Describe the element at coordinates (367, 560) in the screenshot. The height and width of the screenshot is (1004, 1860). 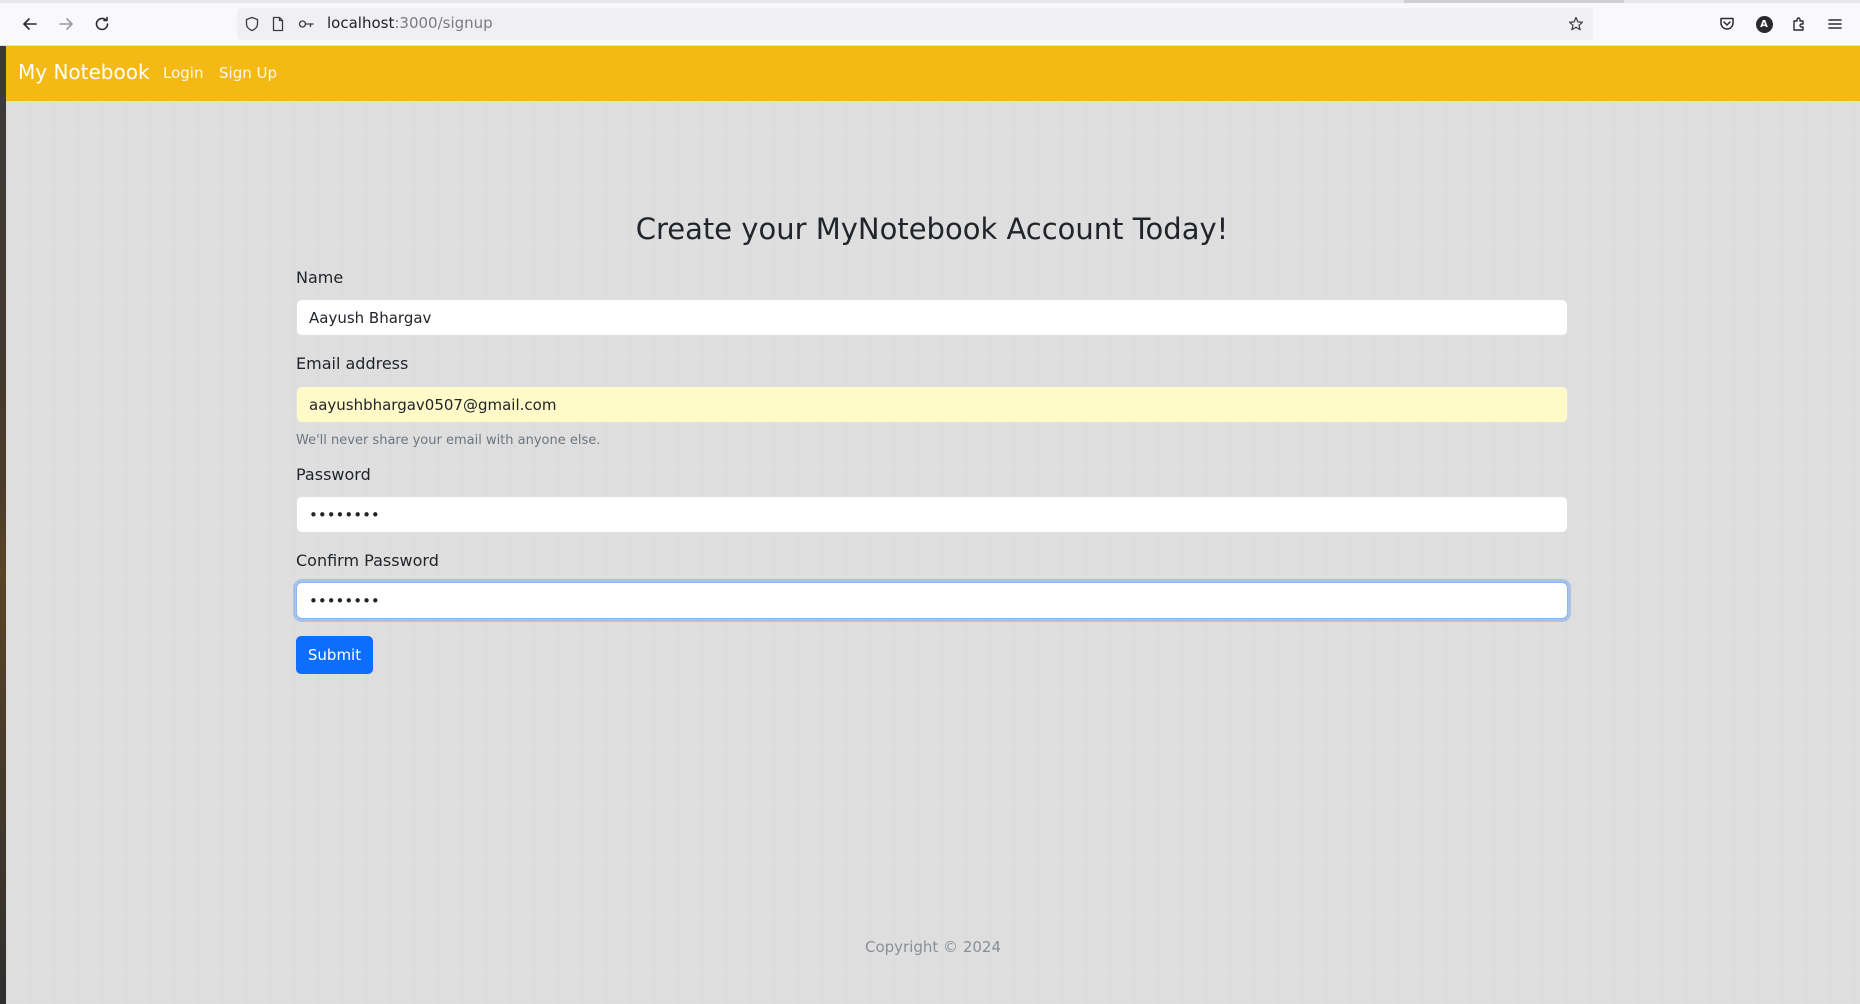
I see `confirm-password-label: Confirm Password` at that location.